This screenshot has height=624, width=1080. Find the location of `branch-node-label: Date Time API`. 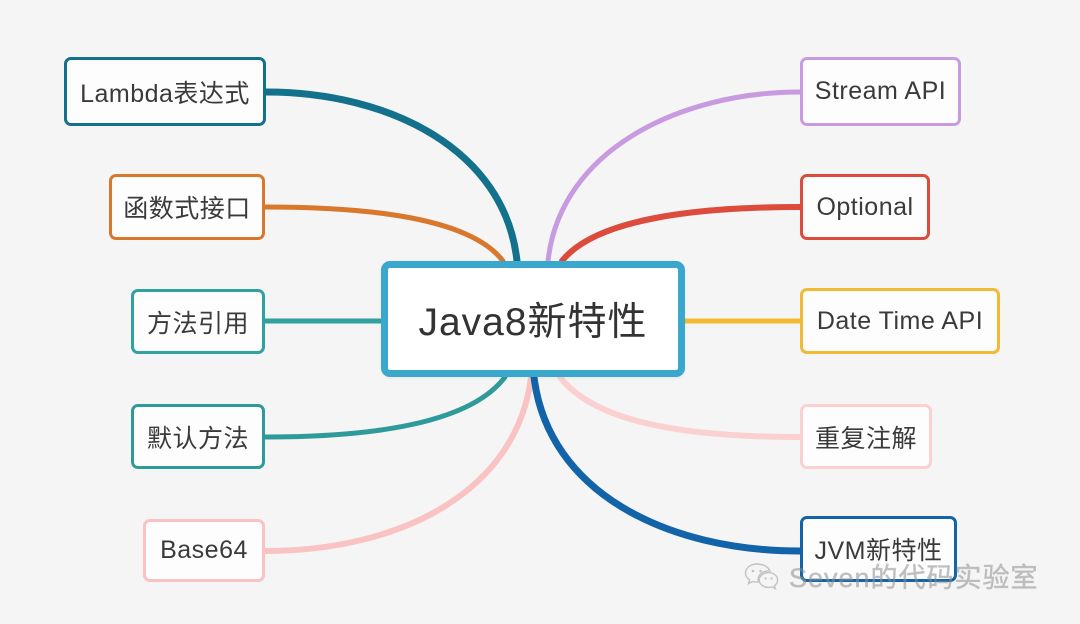

branch-node-label: Date Time API is located at coordinates (900, 320).